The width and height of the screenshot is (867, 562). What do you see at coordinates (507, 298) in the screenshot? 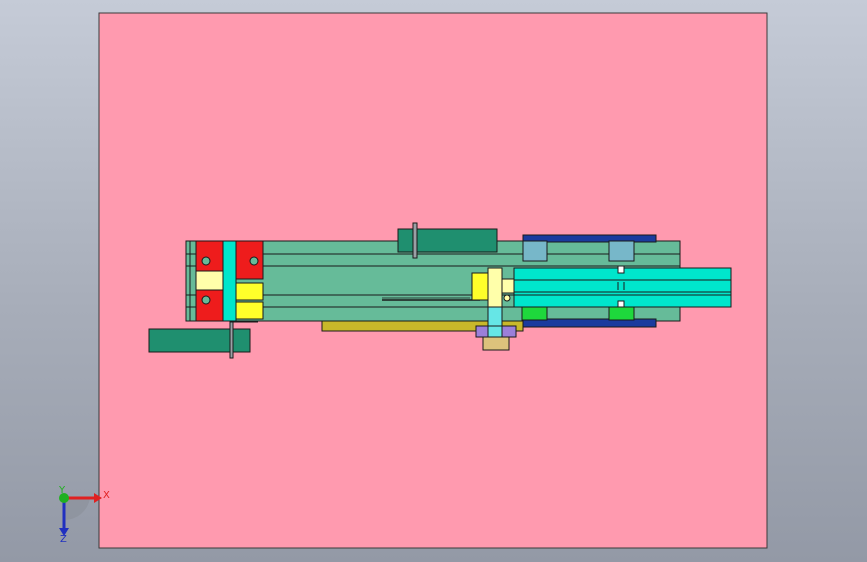
I see `clamp-bolt` at bounding box center [507, 298].